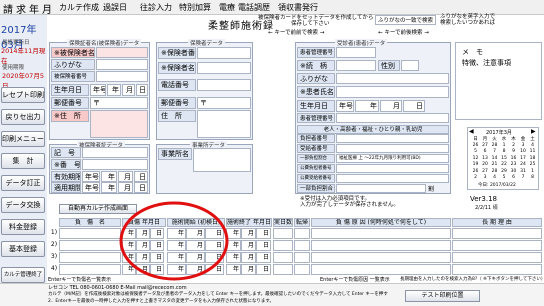 Image resolution: width=544 pixels, height=306 pixels. What do you see at coordinates (122, 52) in the screenshot?
I see `insured-name-input` at bounding box center [122, 52].